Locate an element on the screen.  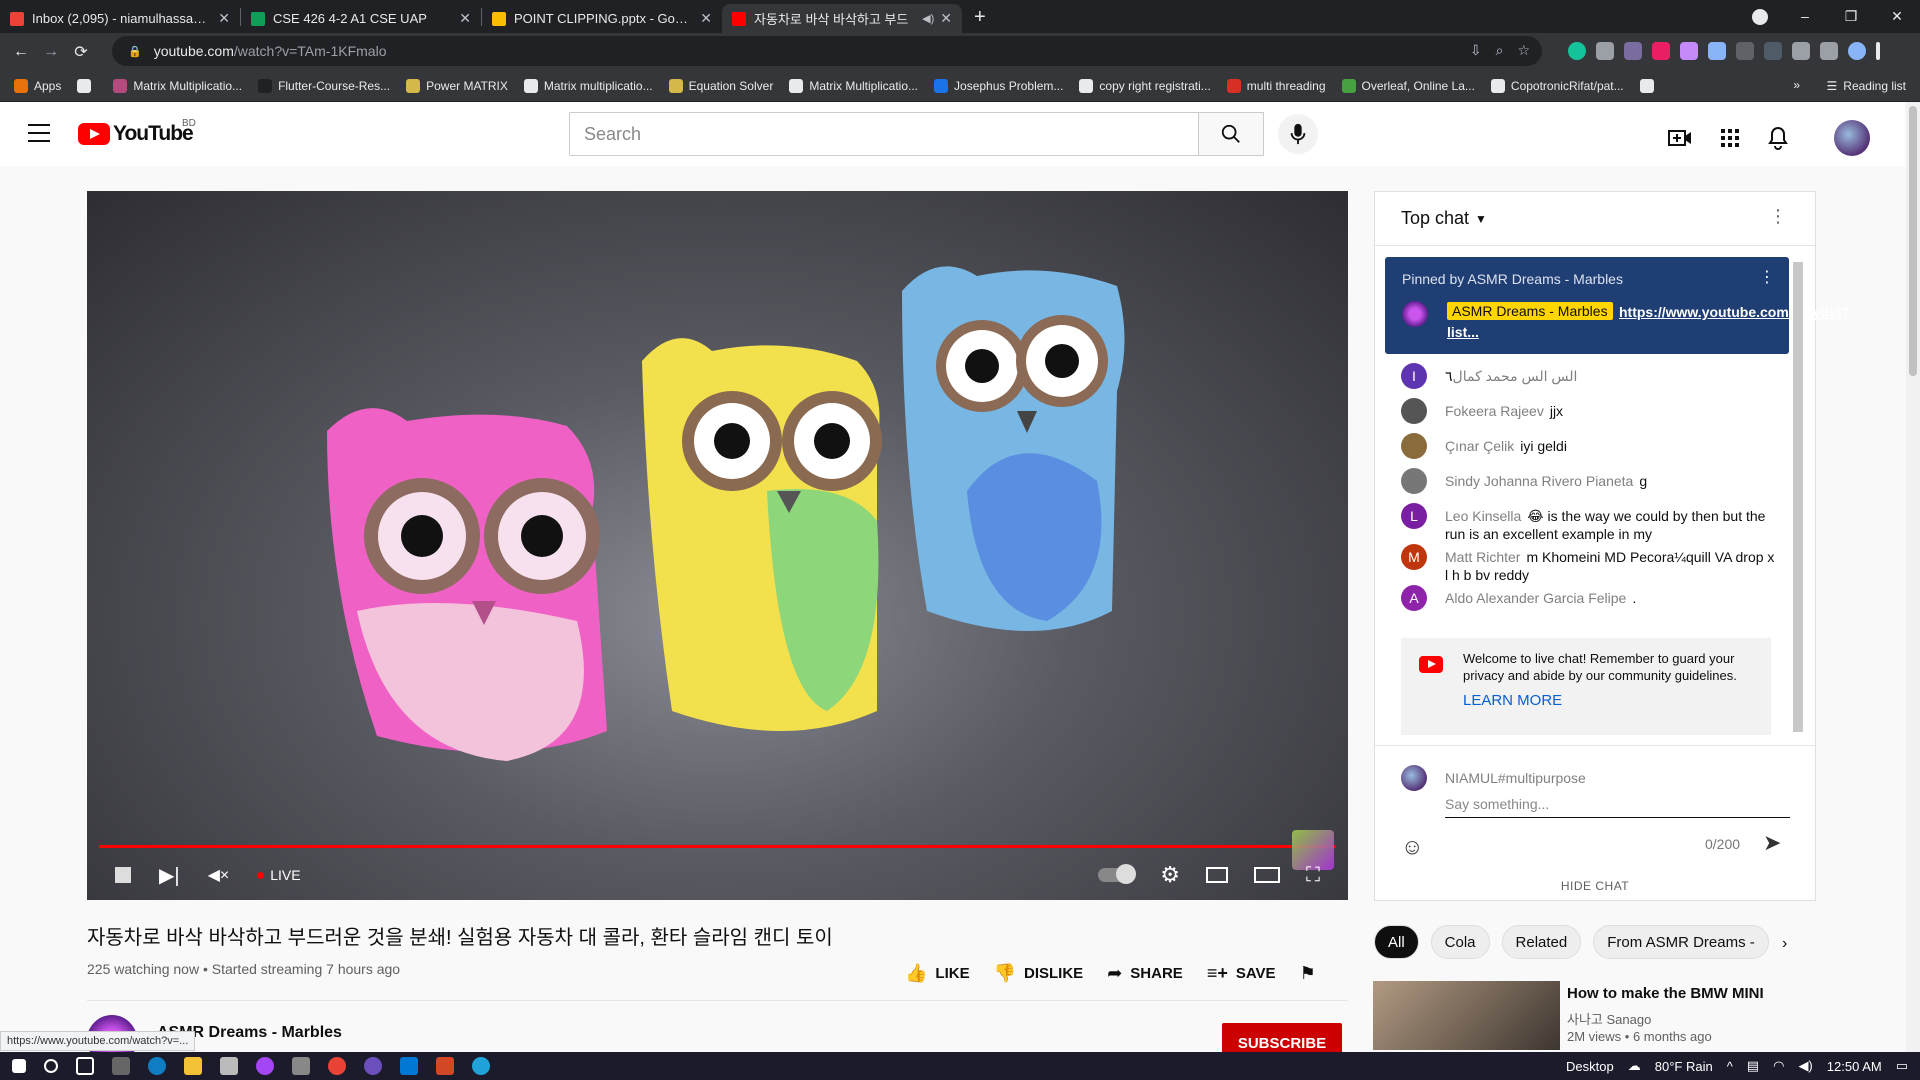
app-icon is located at coordinates (481, 1066).